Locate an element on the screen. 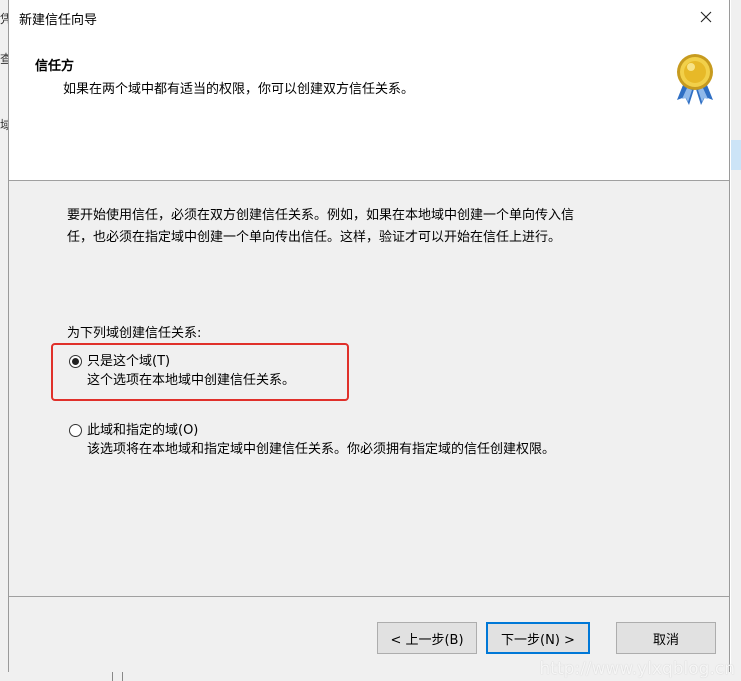  background-window-right-edge is located at coordinates (736, 340).